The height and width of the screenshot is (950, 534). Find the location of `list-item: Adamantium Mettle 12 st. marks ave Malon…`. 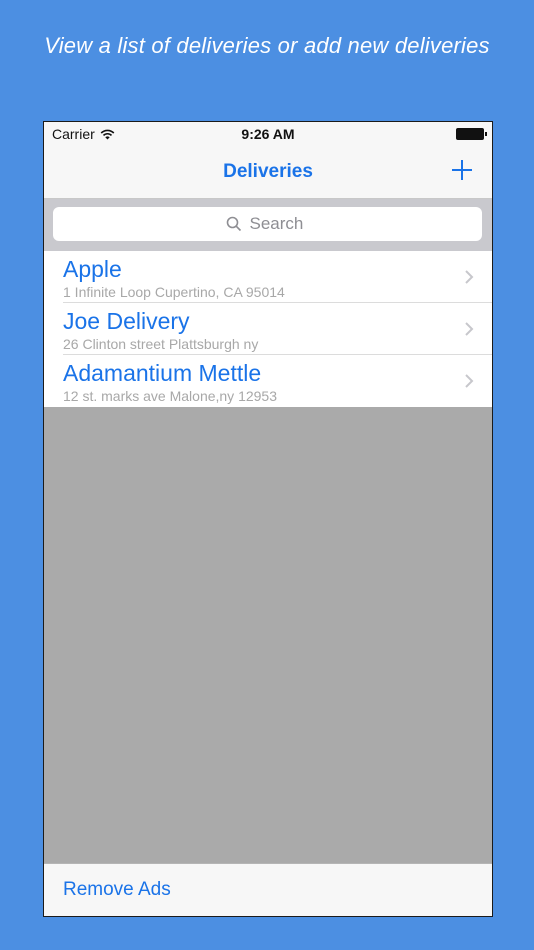

list-item: Adamantium Mettle 12 st. marks ave Malon… is located at coordinates (268, 381).